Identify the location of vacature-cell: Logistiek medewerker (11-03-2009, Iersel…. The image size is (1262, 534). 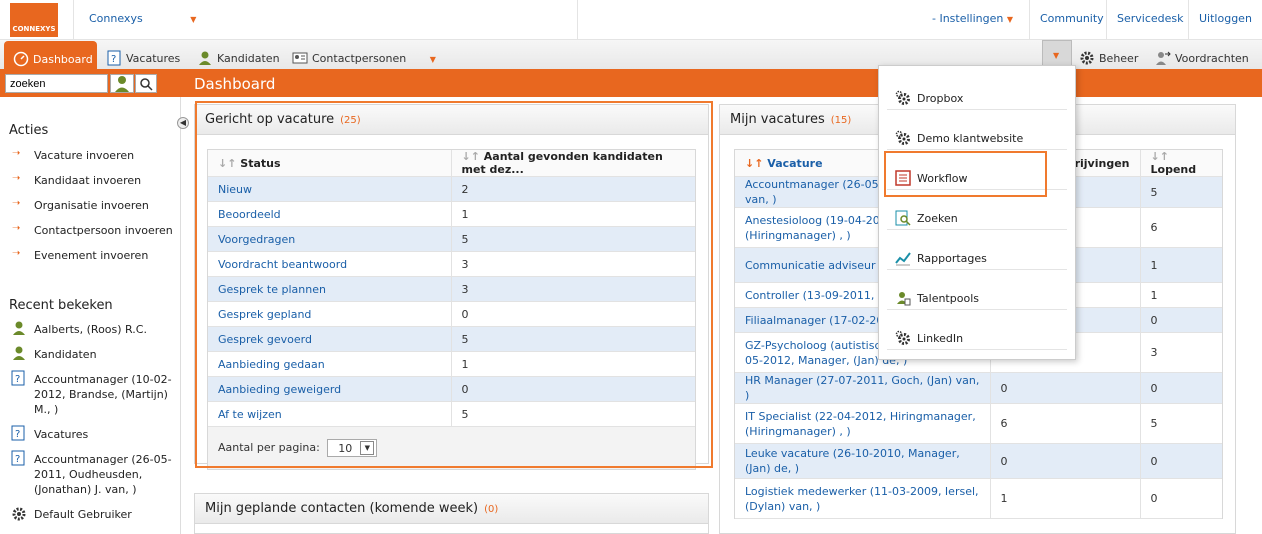
(863, 498).